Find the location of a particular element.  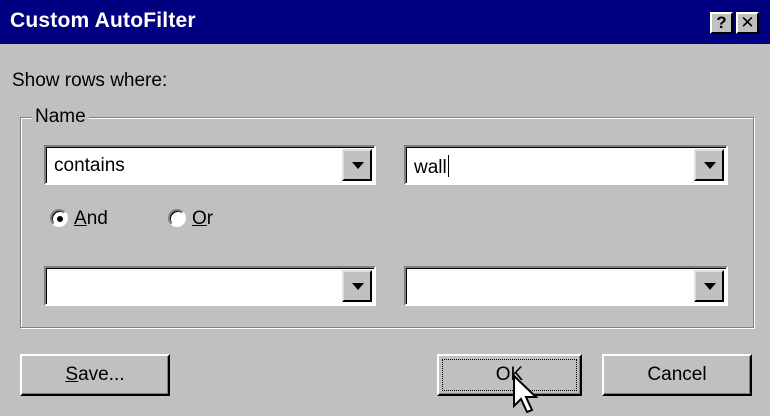

text-cursor is located at coordinates (448, 166).